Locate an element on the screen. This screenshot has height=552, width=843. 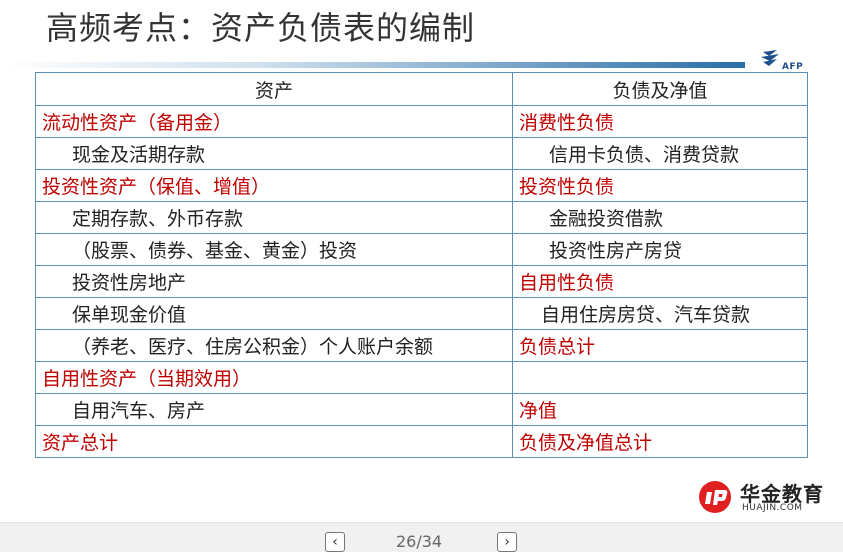
page-indicator: 26/34 is located at coordinates (419, 541).